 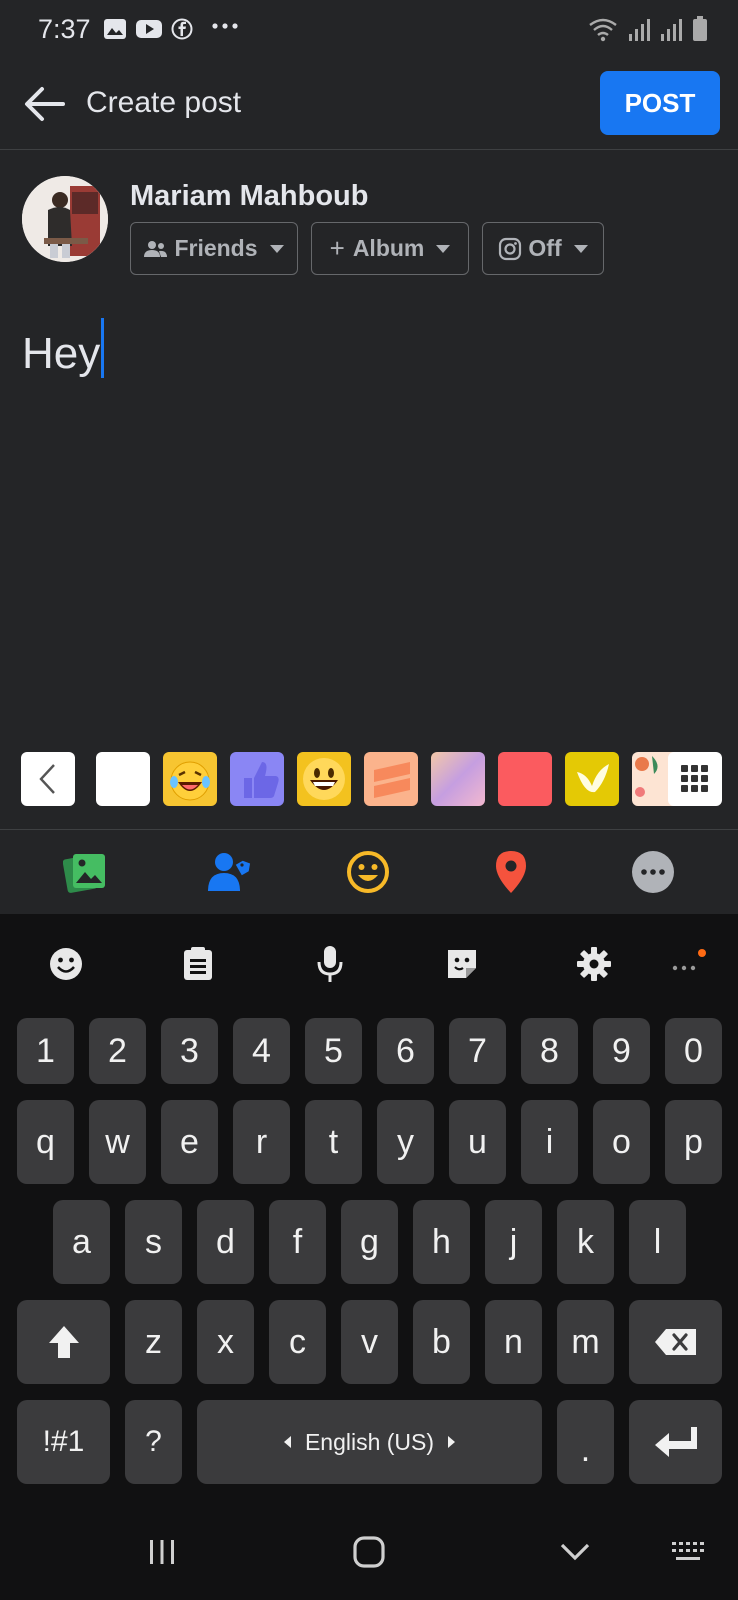 What do you see at coordinates (369, 1242) in the screenshot?
I see `key-g: g` at bounding box center [369, 1242].